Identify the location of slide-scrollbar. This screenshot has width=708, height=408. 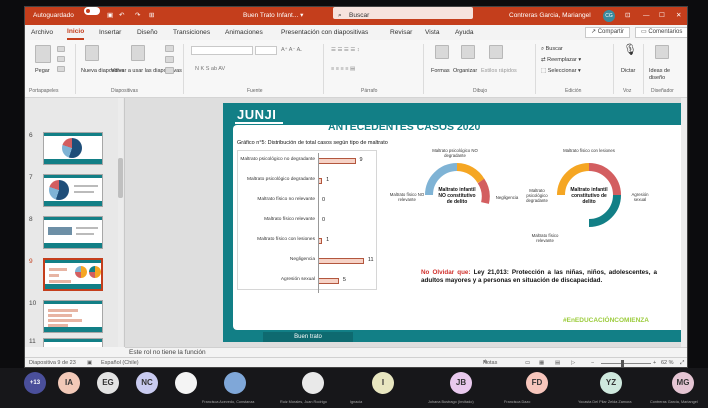
(684, 222).